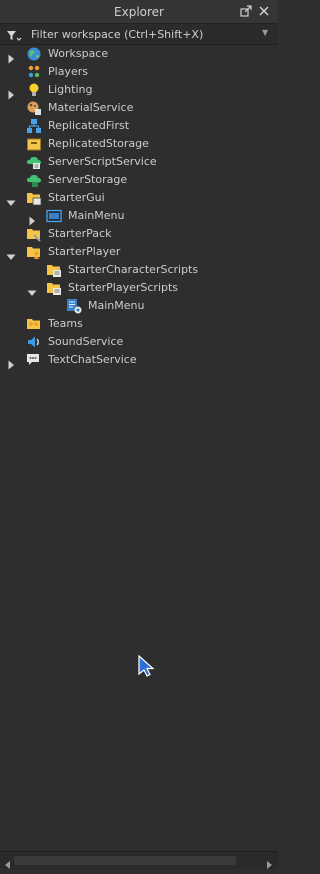 The height and width of the screenshot is (874, 320). I want to click on tree-item-label: Players, so click(68, 71).